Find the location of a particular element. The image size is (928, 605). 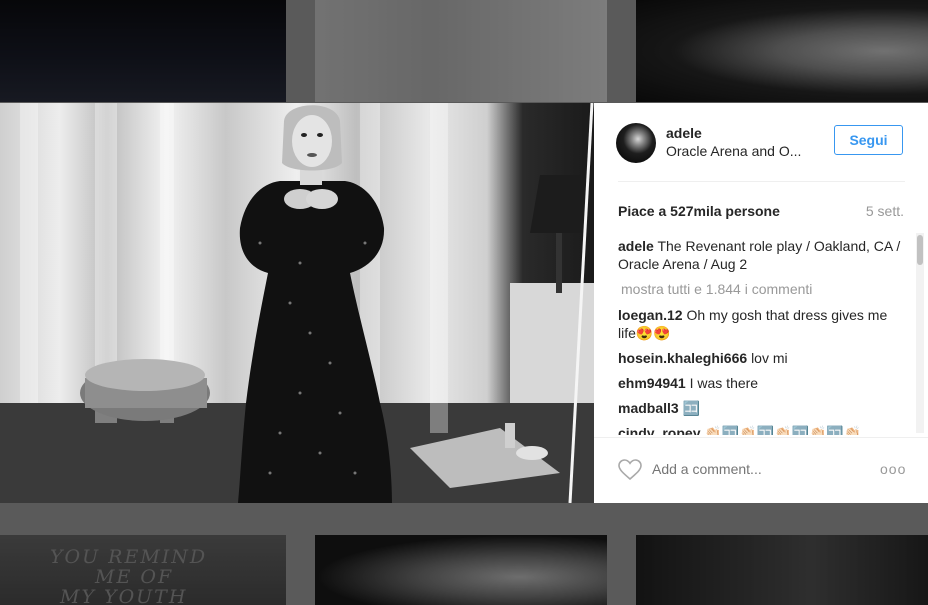

more-options-icon: ooo is located at coordinates (893, 469).